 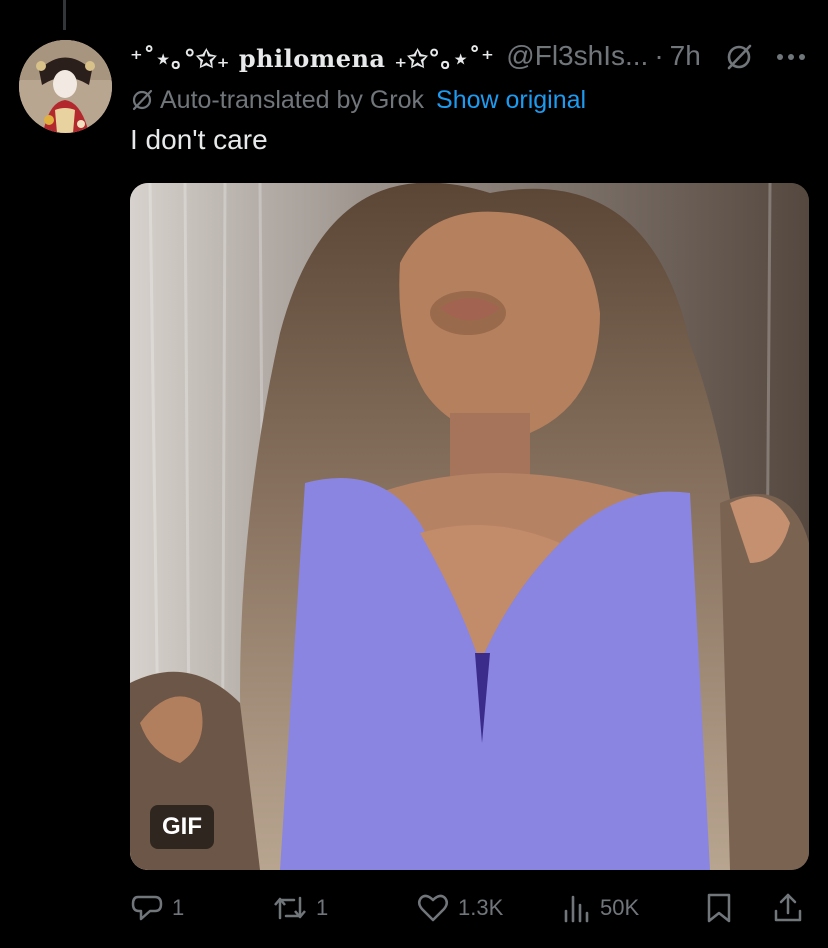 What do you see at coordinates (182, 827) in the screenshot?
I see `gif-badge: GIF` at bounding box center [182, 827].